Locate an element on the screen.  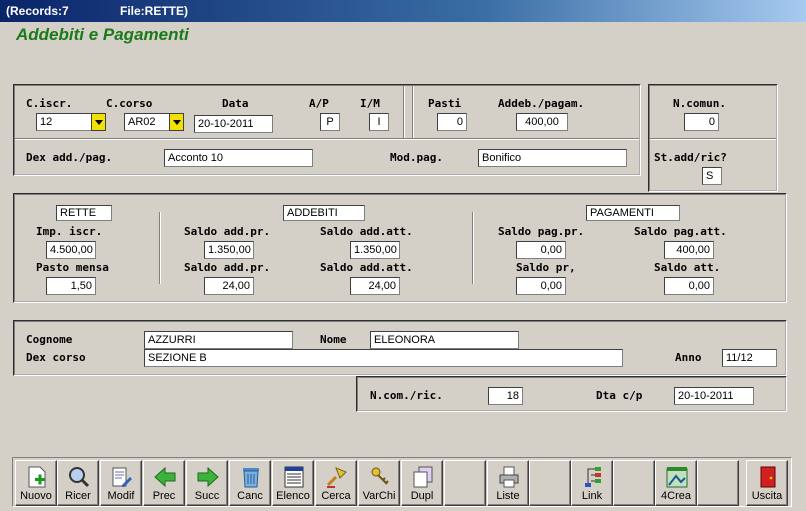
saldo-pag-att-field: 400,00 is located at coordinates (689, 250).